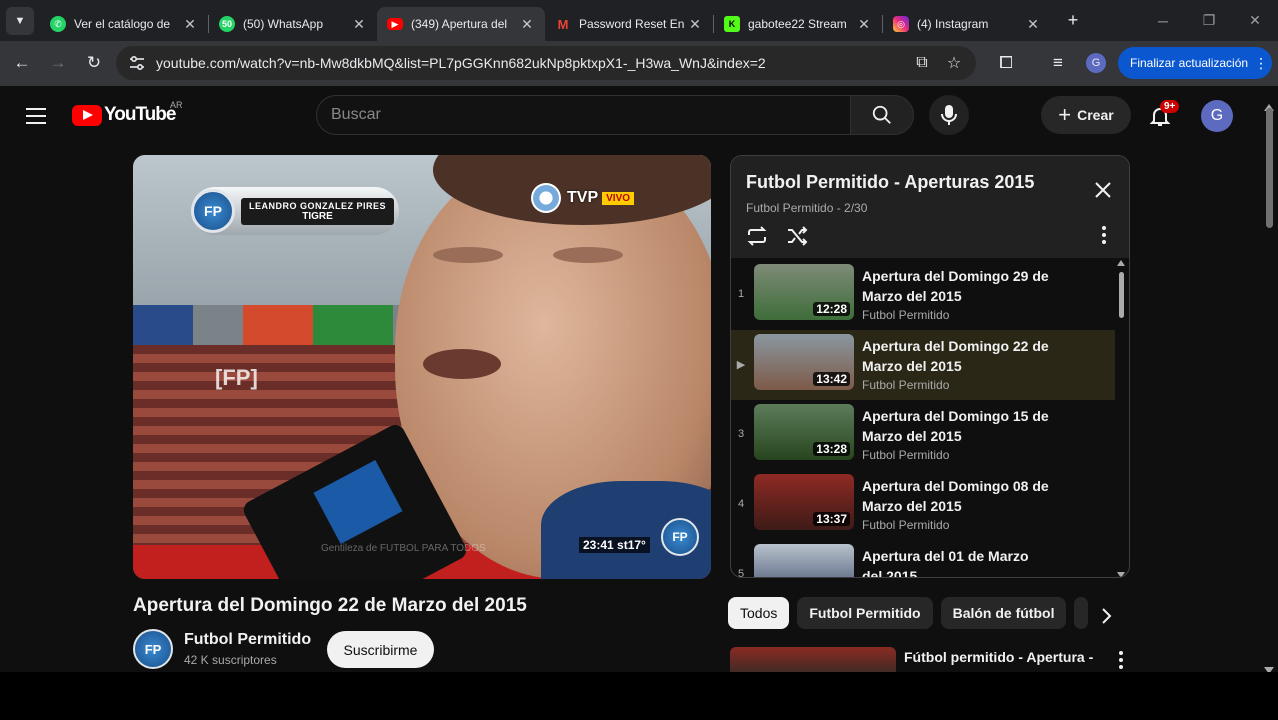 The image size is (1278, 720). What do you see at coordinates (22, 63) in the screenshot?
I see `back-button: ←` at bounding box center [22, 63].